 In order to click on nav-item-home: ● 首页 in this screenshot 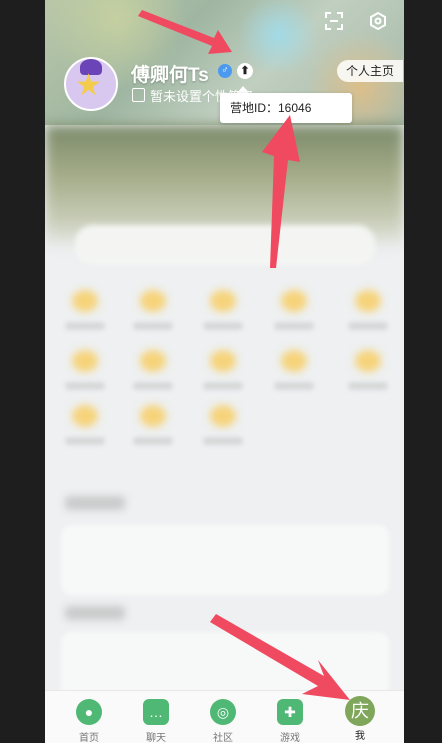, I will do `click(89, 717)`.